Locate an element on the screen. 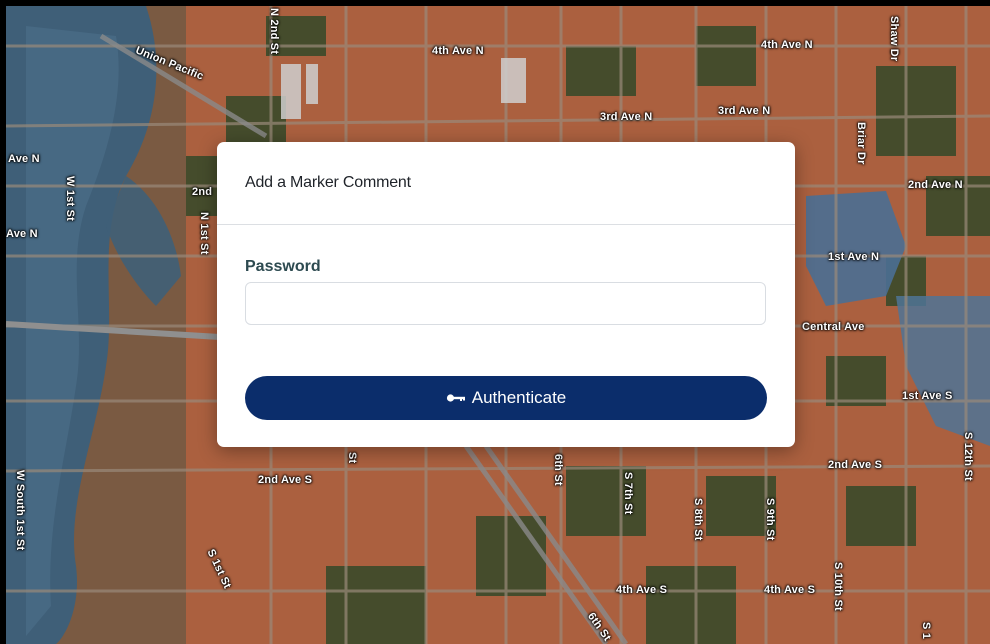  map-label-w-1st-st: W 1st St is located at coordinates (70, 198).